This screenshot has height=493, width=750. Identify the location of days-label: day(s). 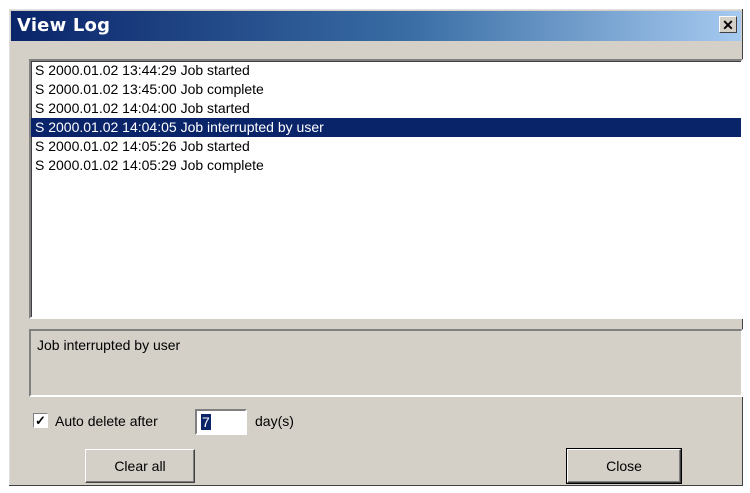
(274, 421).